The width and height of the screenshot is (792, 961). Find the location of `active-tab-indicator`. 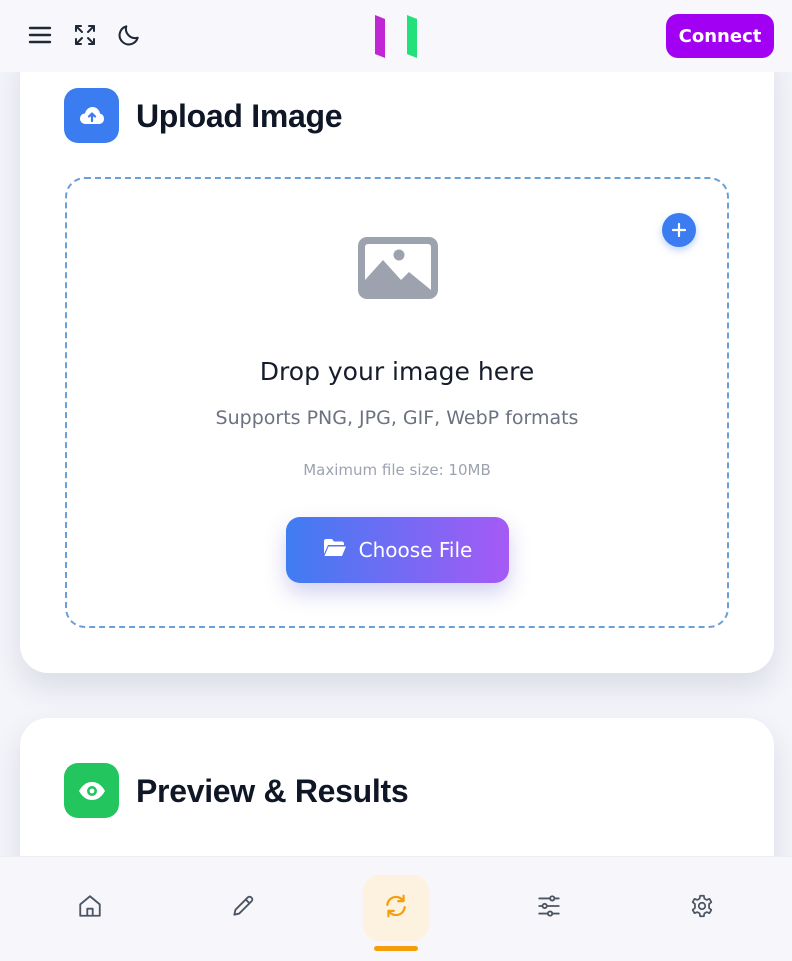

active-tab-indicator is located at coordinates (396, 948).